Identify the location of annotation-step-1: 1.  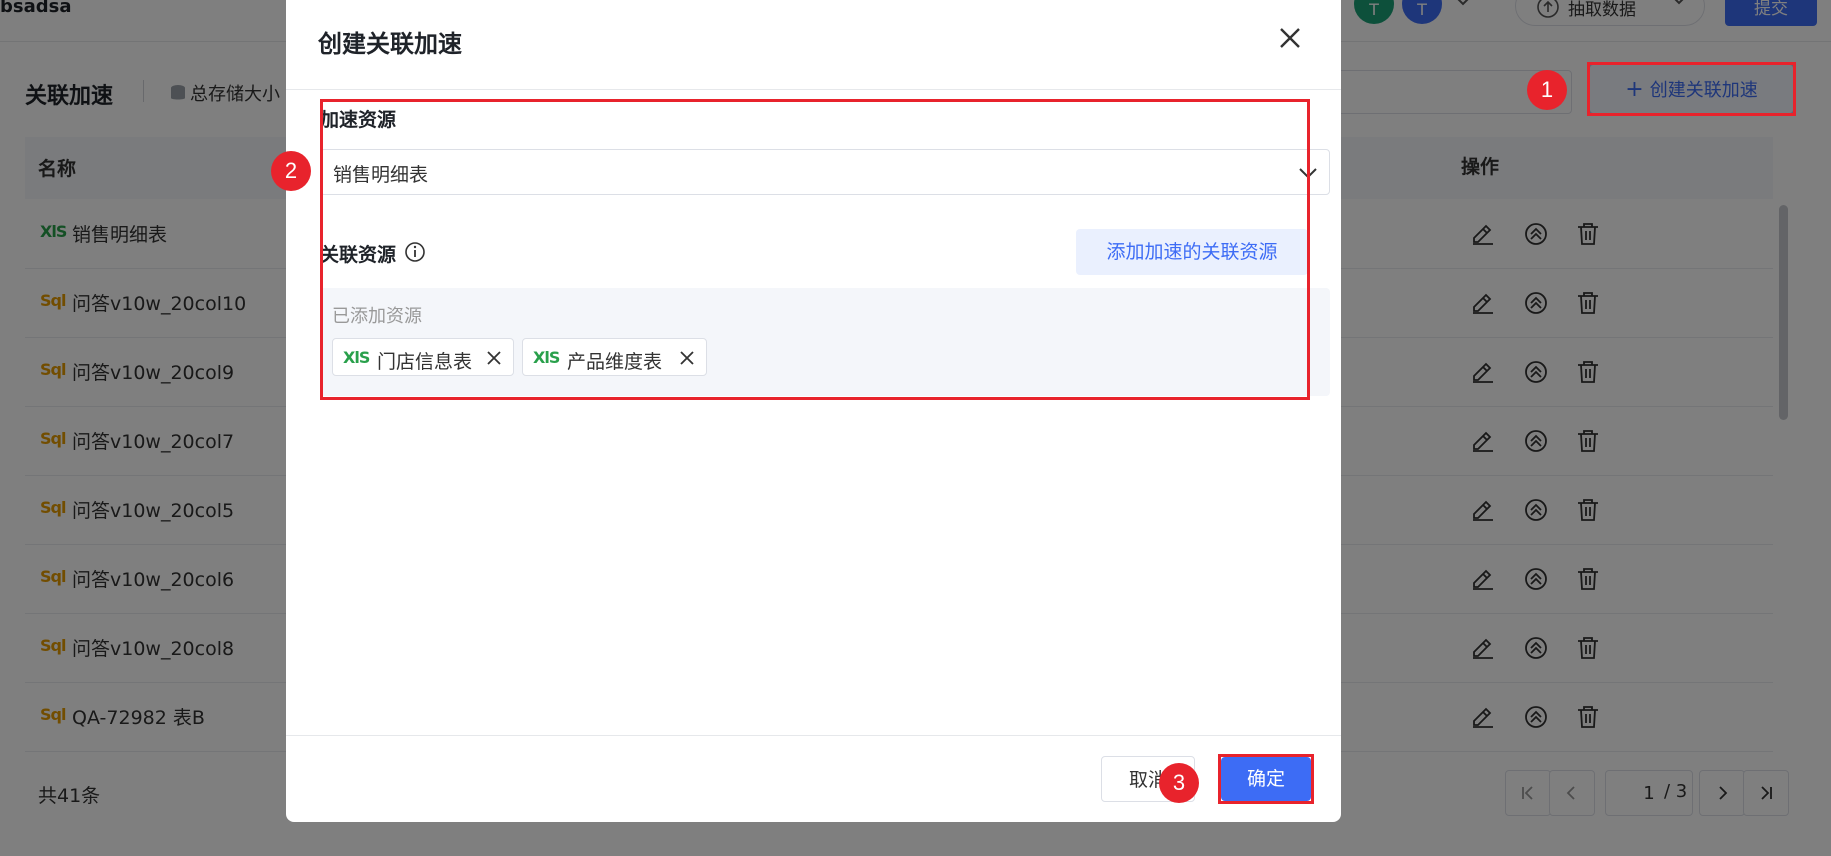
(1547, 90).